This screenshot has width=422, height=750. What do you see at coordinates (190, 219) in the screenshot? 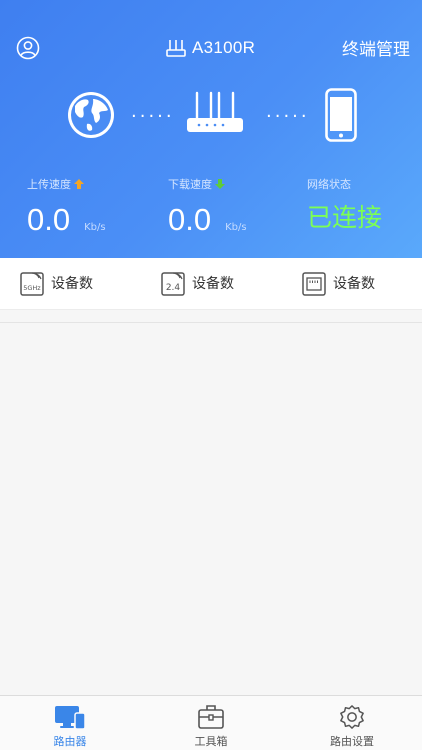
I see `download-speed-value: 0.0` at bounding box center [190, 219].